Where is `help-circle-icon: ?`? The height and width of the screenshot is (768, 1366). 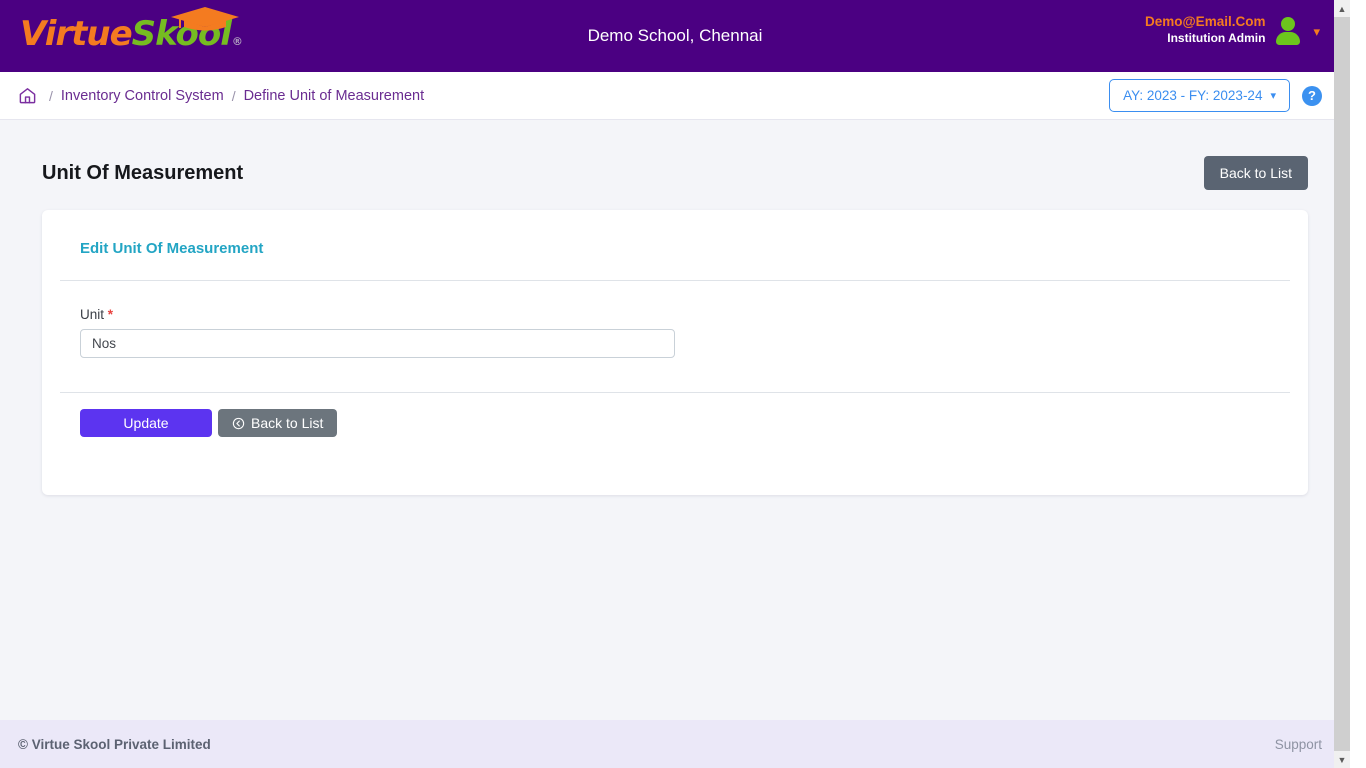 help-circle-icon: ? is located at coordinates (1312, 95).